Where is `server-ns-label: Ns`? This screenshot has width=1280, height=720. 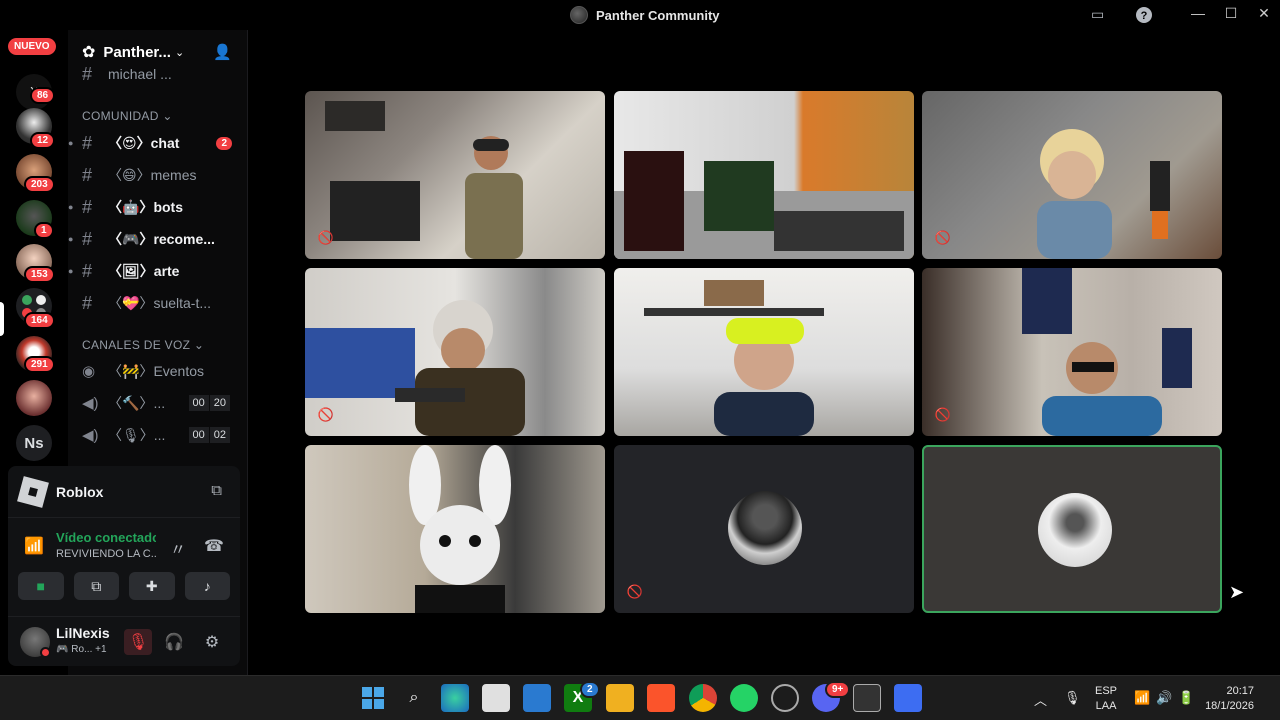 server-ns-label: Ns is located at coordinates (34, 443).